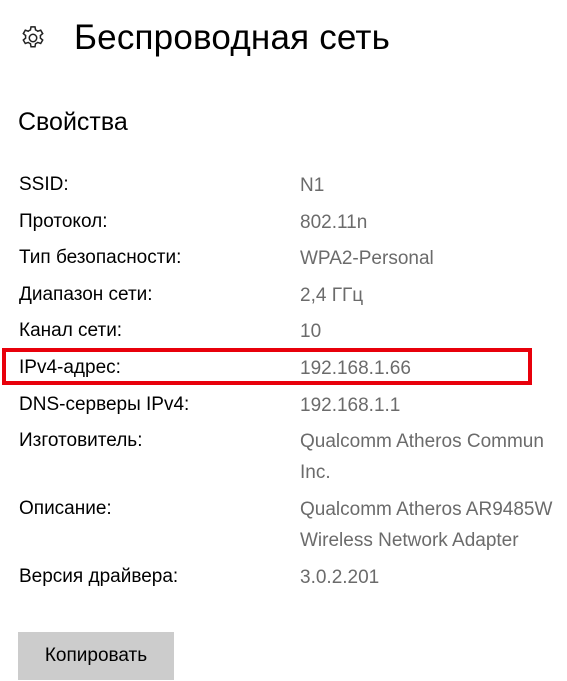  I want to click on property-value-line: Qualcomm Atheros AR9485W, so click(426, 510).